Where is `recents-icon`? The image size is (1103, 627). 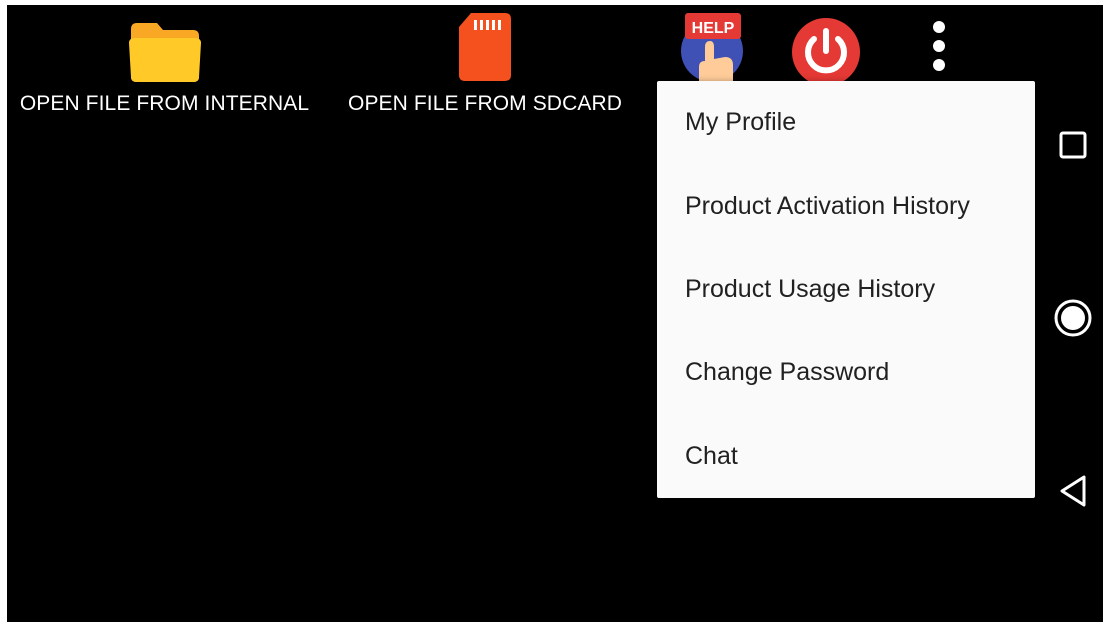 recents-icon is located at coordinates (1073, 145).